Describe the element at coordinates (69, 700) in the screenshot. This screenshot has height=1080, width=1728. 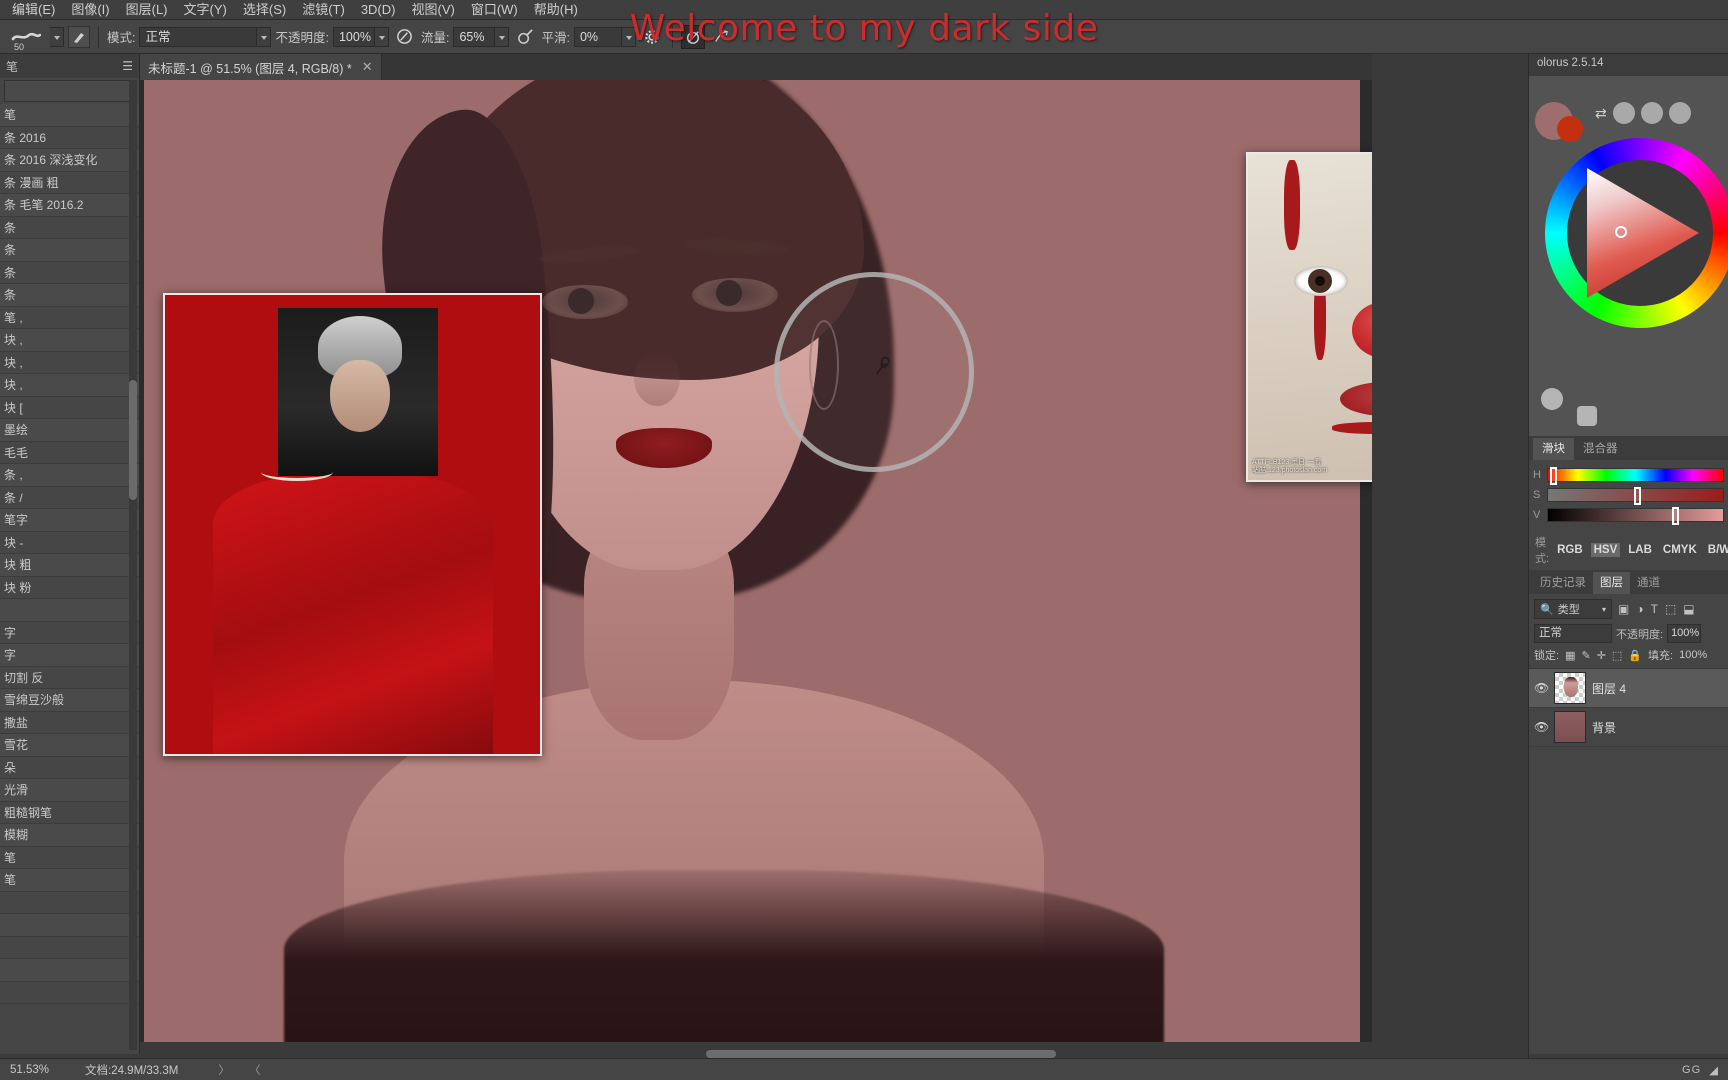
I see `brush-list-item: 雪绵豆沙般` at that location.